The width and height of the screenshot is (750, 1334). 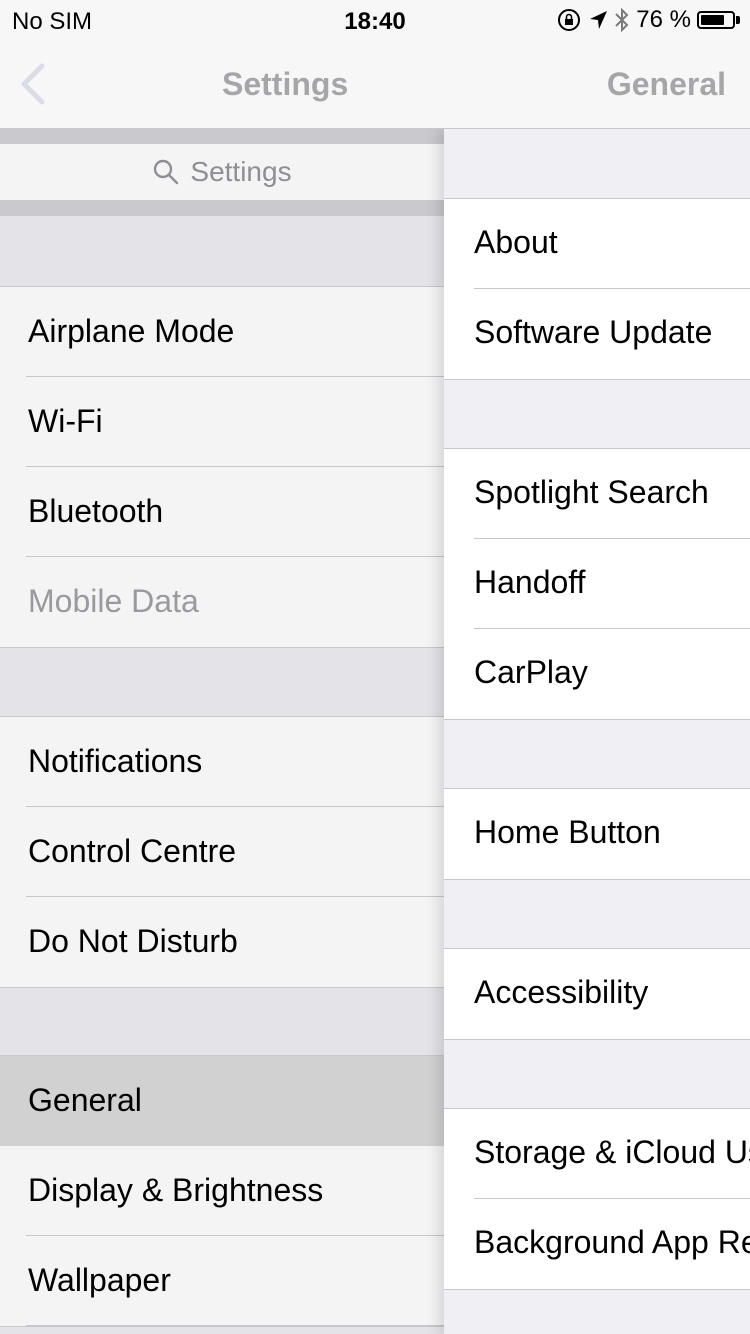 I want to click on battery-icon, so click(x=716, y=20).